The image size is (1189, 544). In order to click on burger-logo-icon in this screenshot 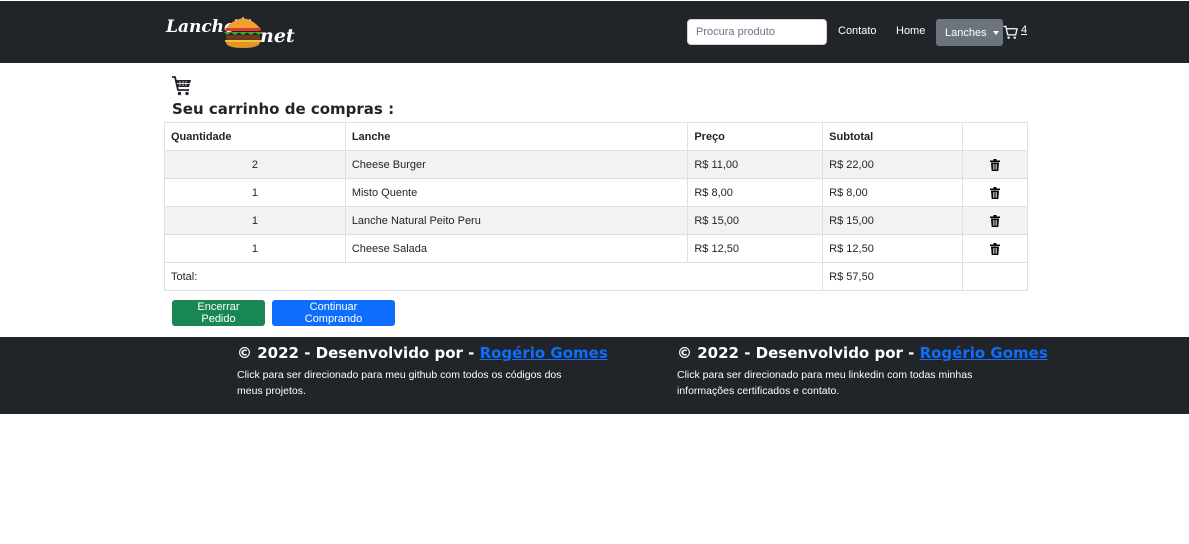, I will do `click(243, 32)`.